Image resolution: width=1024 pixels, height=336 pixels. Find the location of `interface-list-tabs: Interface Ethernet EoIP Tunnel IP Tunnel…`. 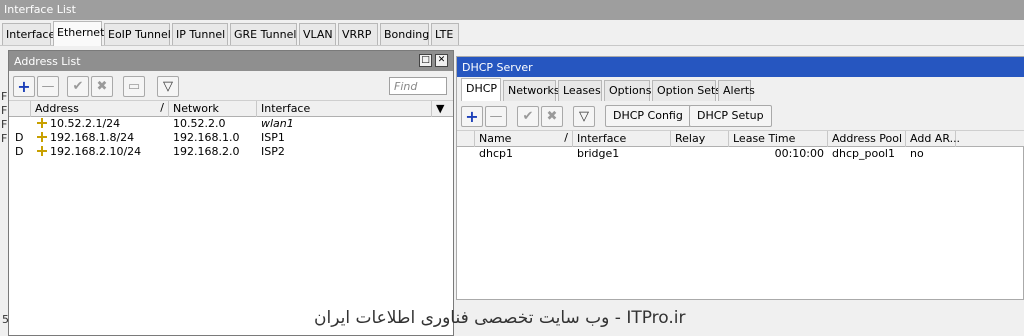

interface-list-tabs: Interface Ethernet EoIP Tunnel IP Tunnel… is located at coordinates (512, 33).